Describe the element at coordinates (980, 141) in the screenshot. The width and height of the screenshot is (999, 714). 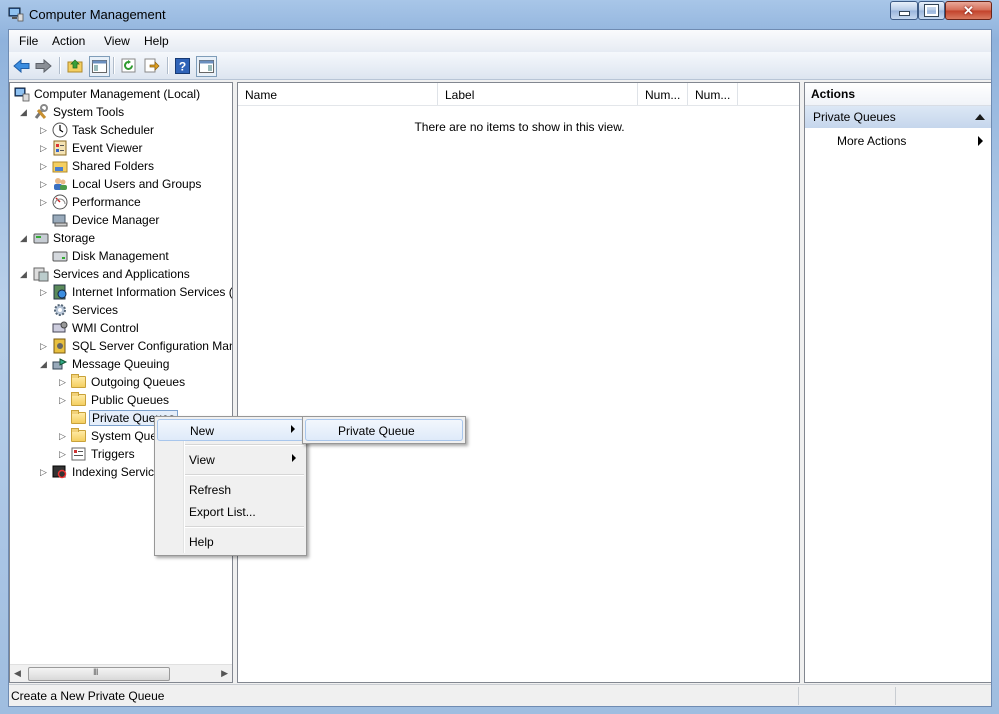
I see `submenu-arrow-icon` at that location.